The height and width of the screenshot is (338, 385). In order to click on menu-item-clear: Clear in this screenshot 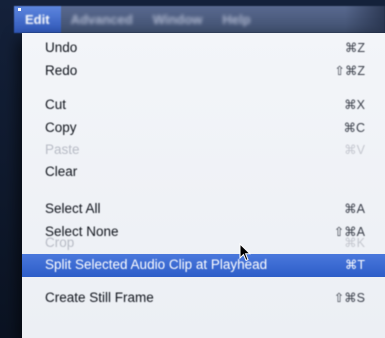, I will do `click(203, 172)`.